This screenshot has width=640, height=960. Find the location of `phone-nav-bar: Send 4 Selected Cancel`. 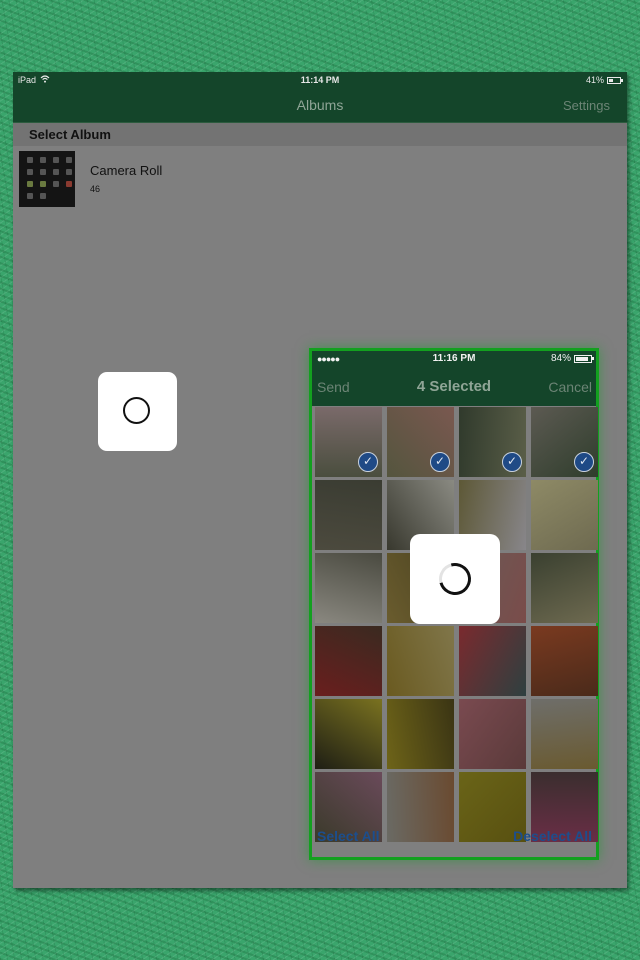

phone-nav-bar: Send 4 Selected Cancel is located at coordinates (454, 386).